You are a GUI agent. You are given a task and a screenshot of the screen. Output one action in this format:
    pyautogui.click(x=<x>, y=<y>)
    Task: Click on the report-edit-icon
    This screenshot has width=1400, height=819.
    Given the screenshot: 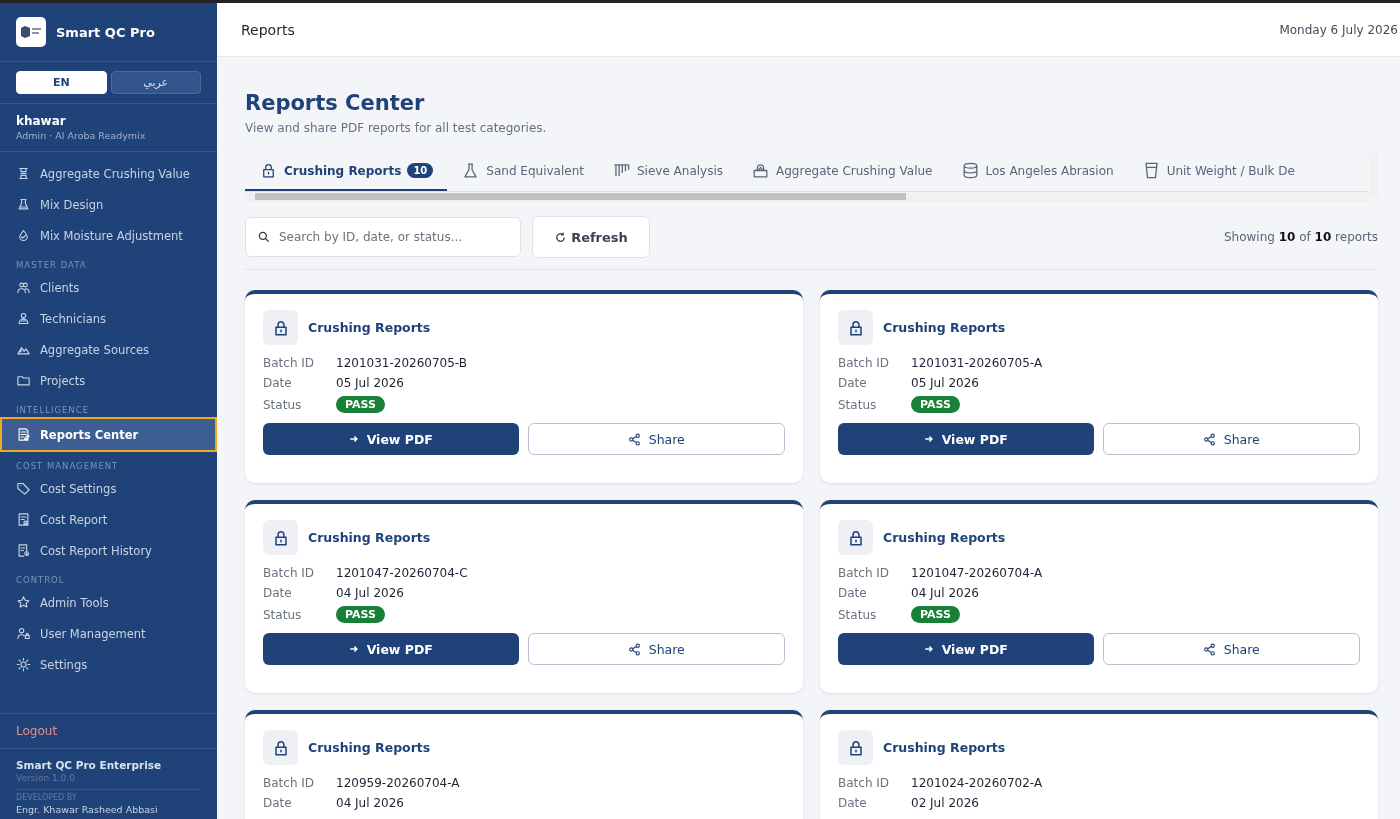 What is the action you would take?
    pyautogui.click(x=23, y=434)
    